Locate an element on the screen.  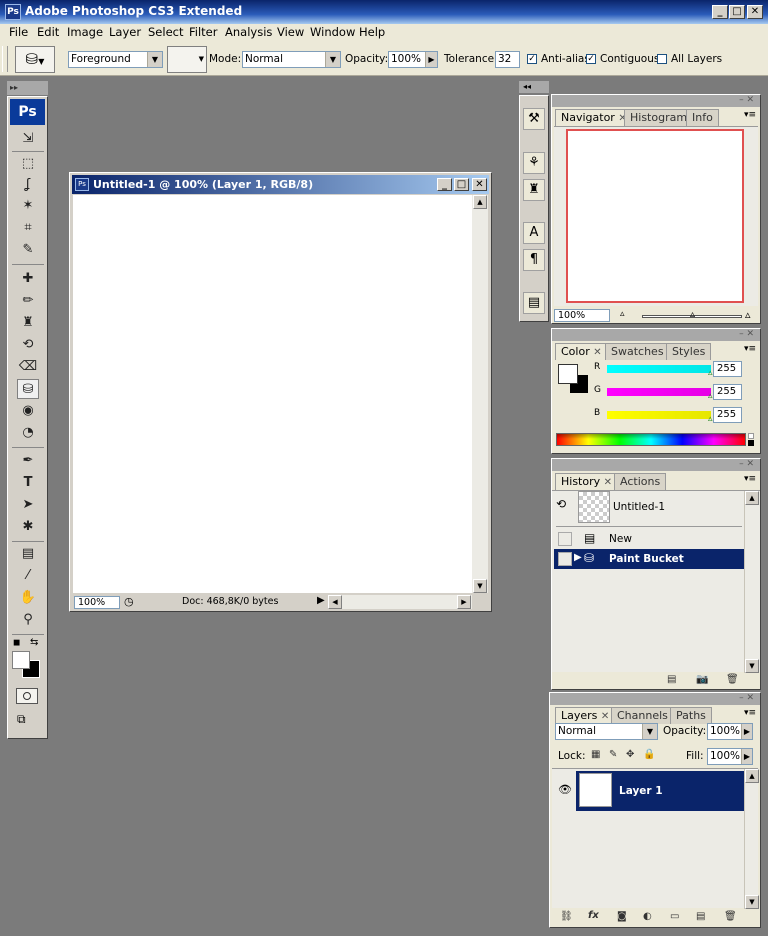
history-scrollbar: ▲ ▼ is located at coordinates (751, 582).